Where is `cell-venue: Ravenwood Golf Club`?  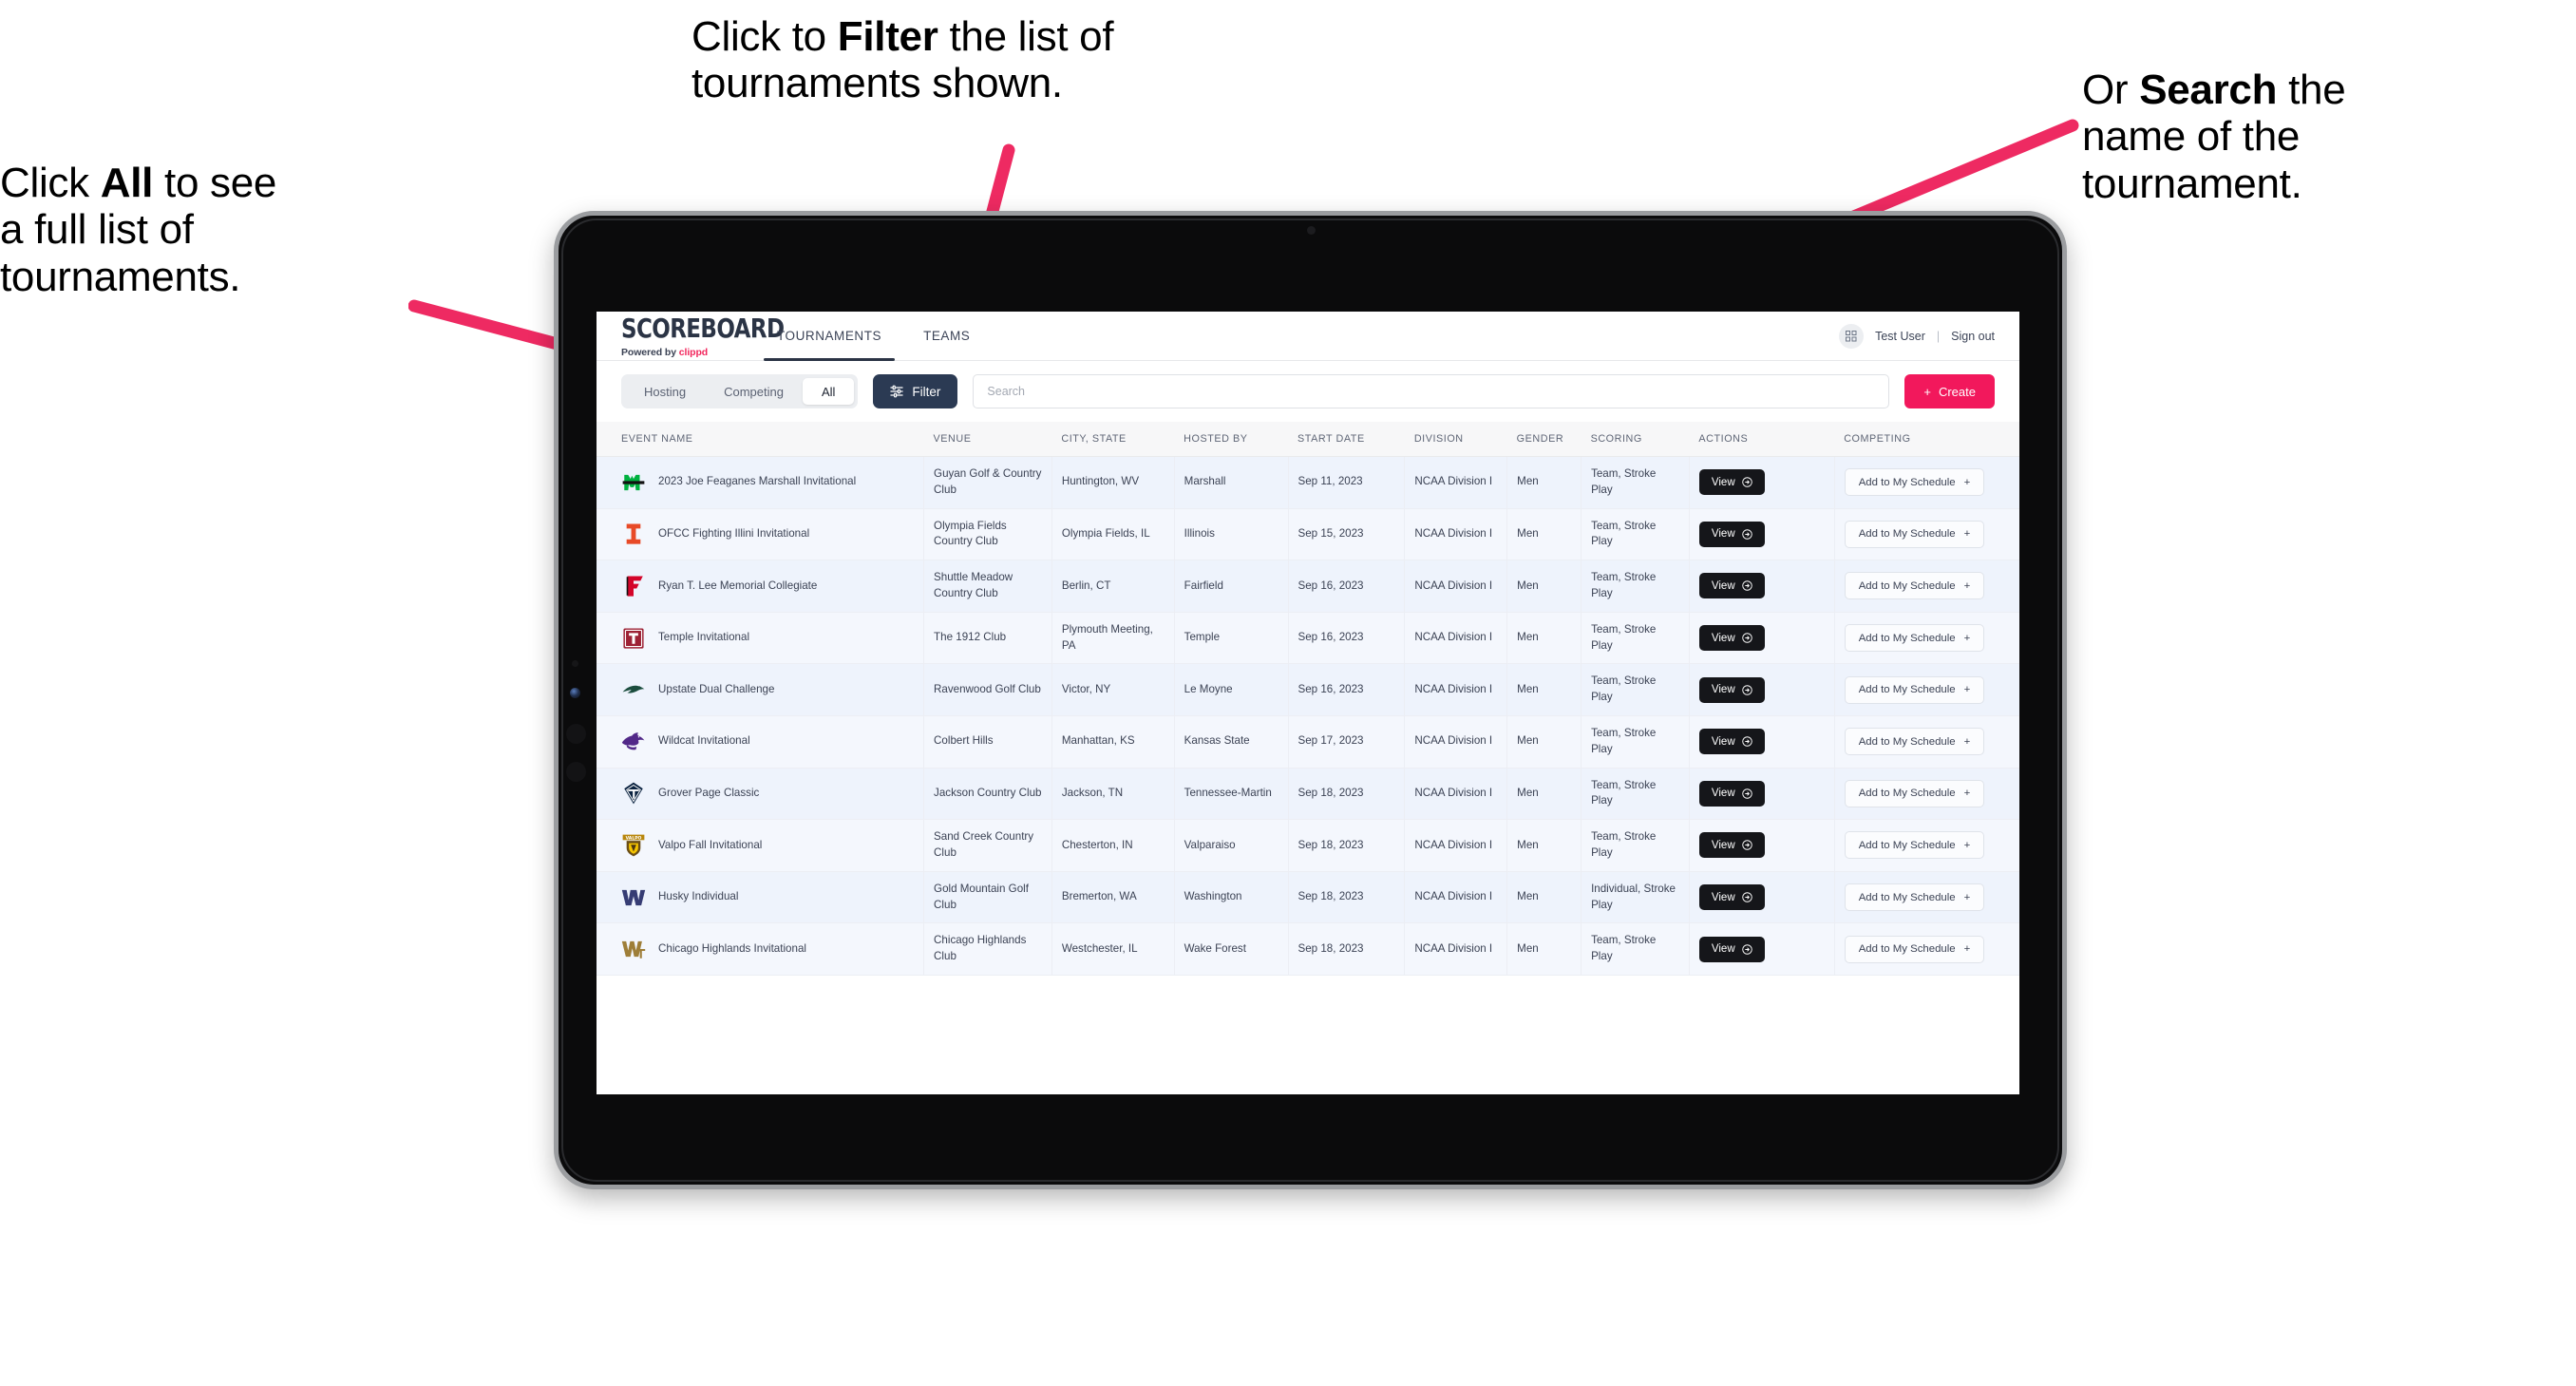
cell-venue: Ravenwood Golf Club is located at coordinates (987, 689).